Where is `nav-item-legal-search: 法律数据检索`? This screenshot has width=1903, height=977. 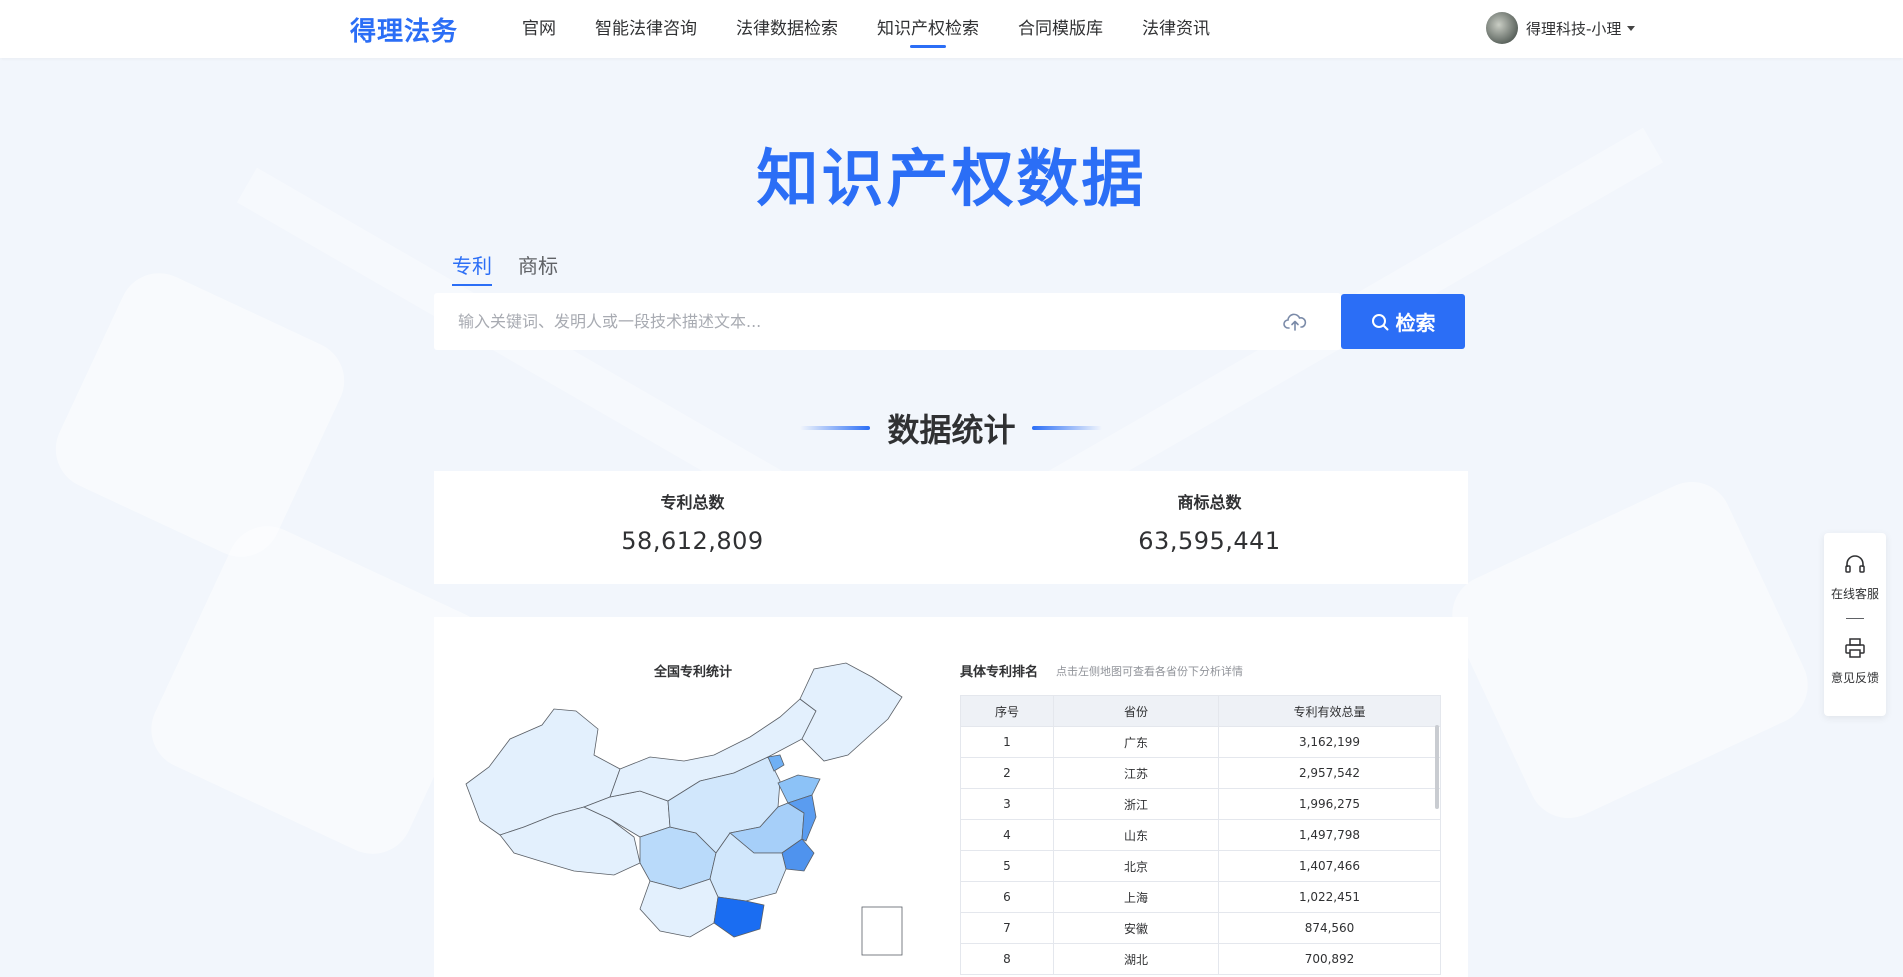
nav-item-legal-search: 法律数据检索 is located at coordinates (787, 29).